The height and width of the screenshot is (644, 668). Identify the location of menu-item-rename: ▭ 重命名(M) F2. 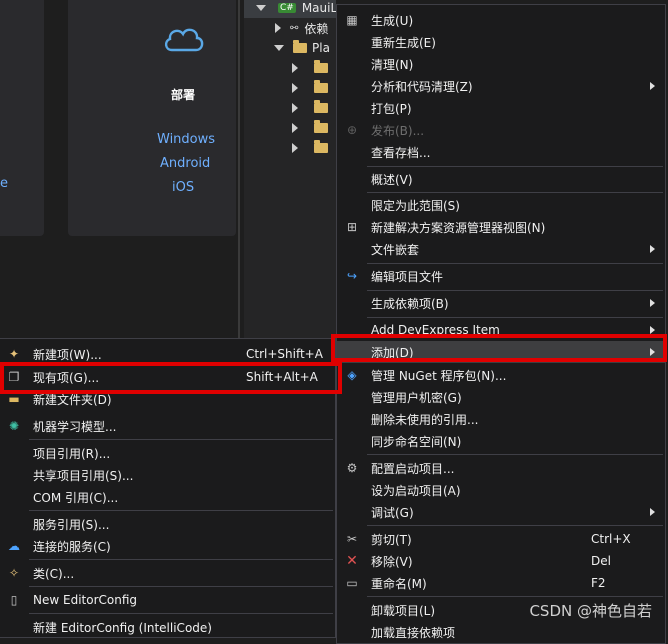
(501, 583).